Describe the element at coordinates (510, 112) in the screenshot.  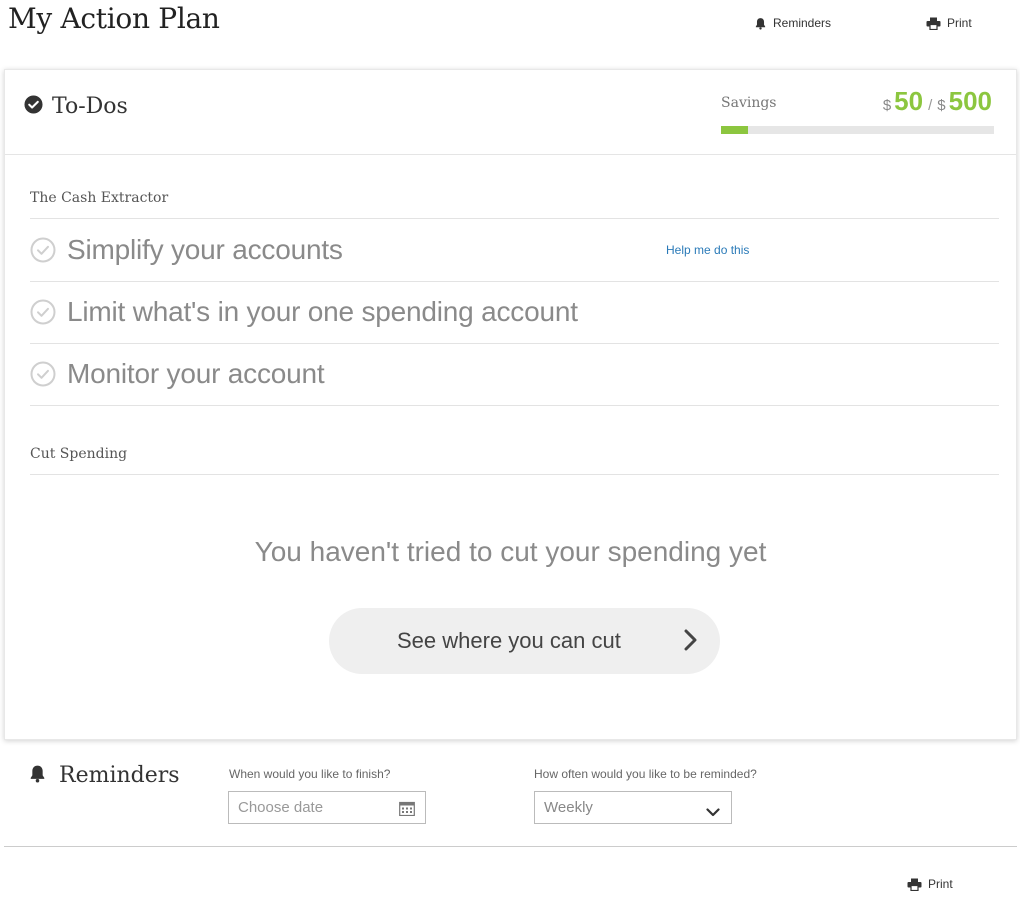
I see `todos-header: To-Dos Savings $ 50 / $ 500` at that location.